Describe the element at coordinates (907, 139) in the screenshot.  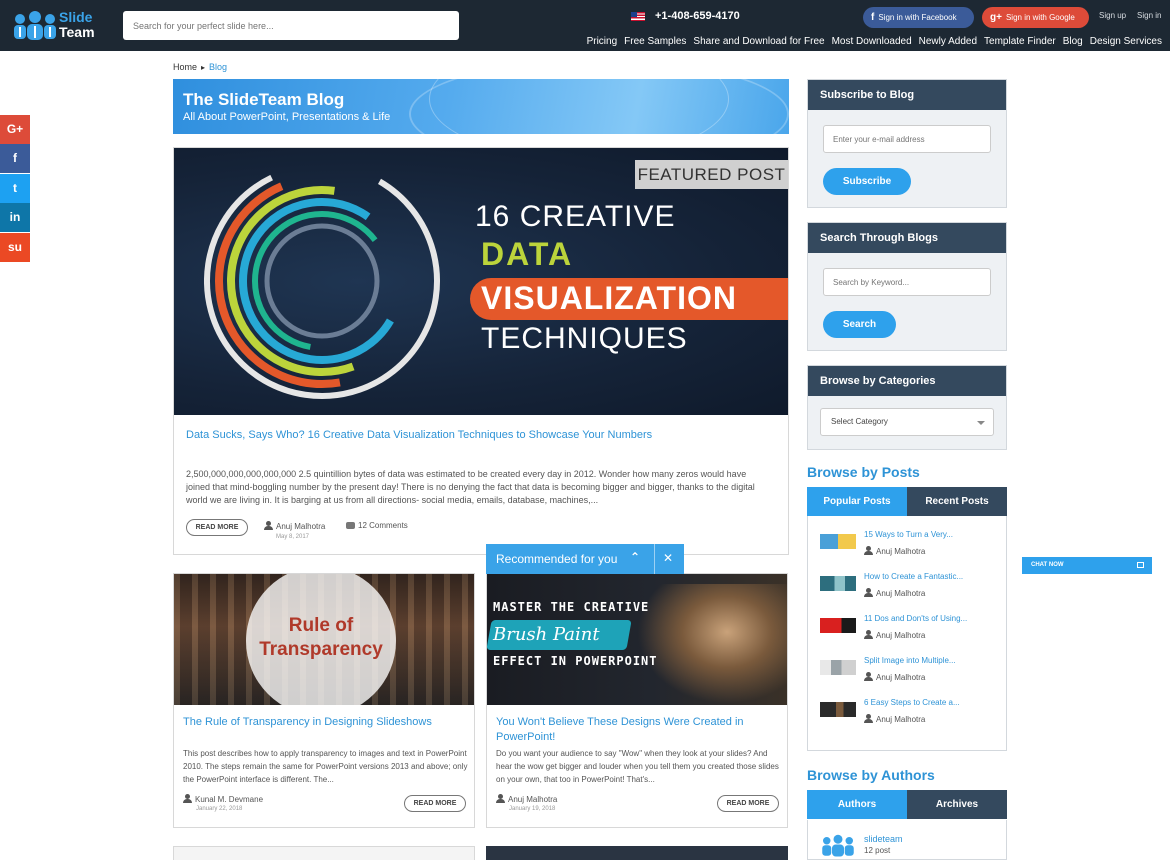
I see `subscribe-email-input` at that location.